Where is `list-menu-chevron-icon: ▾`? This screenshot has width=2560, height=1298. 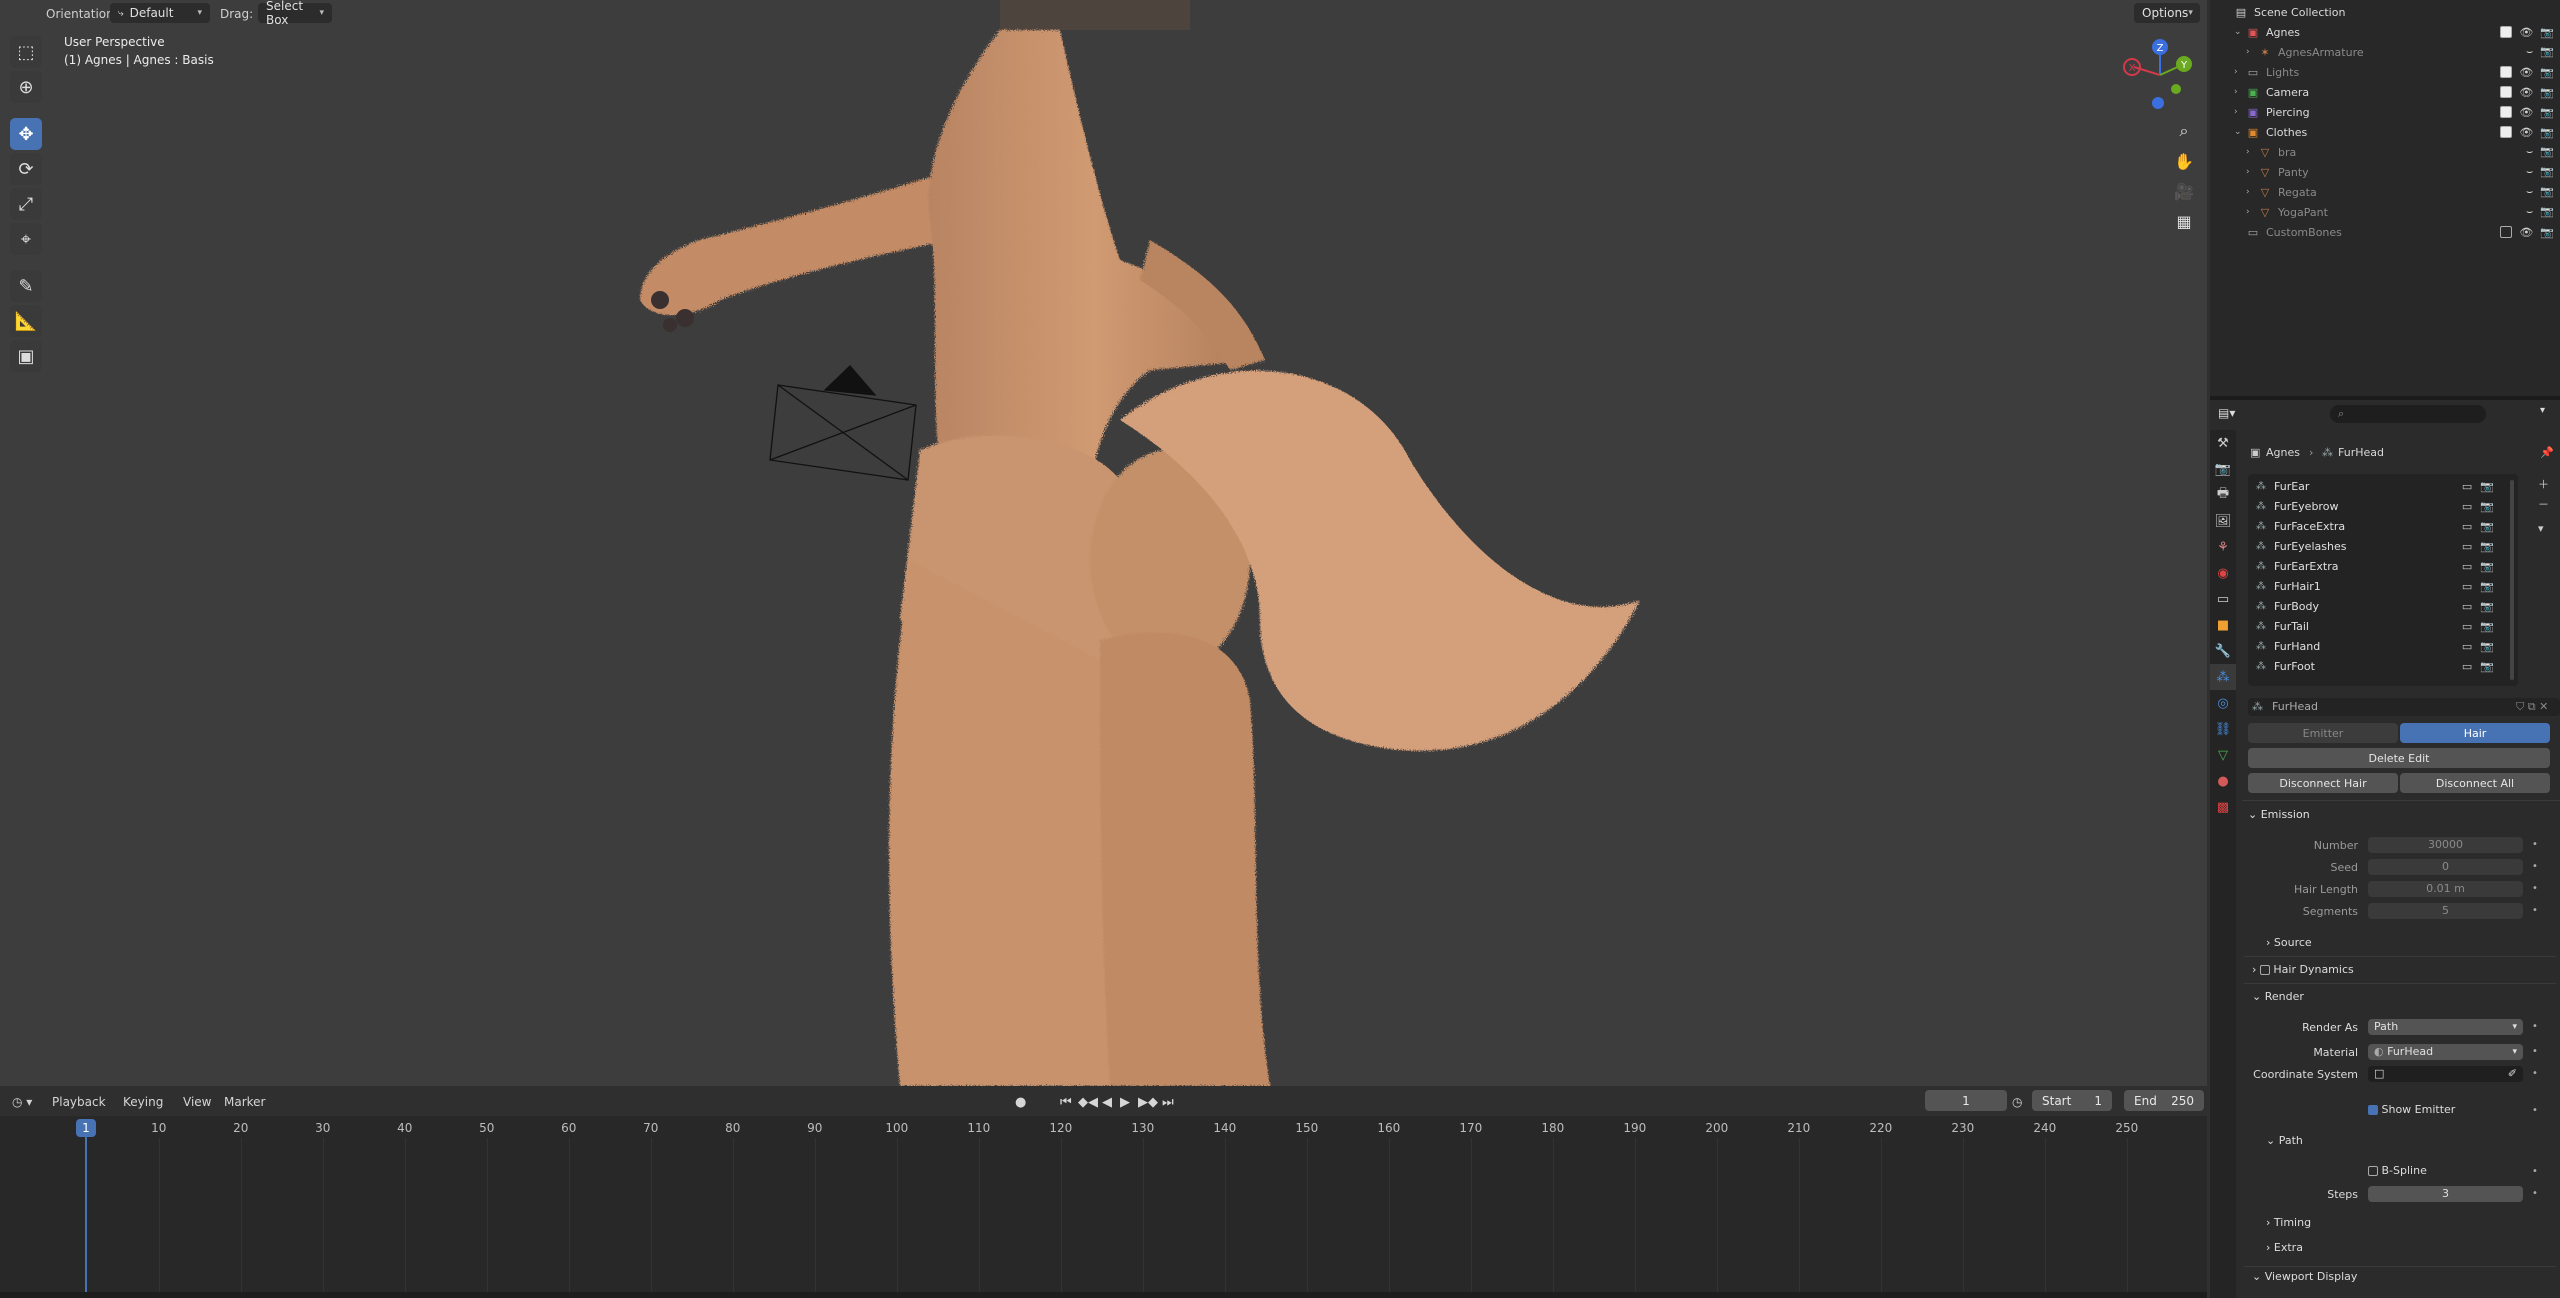
list-menu-chevron-icon: ▾ is located at coordinates (2541, 528).